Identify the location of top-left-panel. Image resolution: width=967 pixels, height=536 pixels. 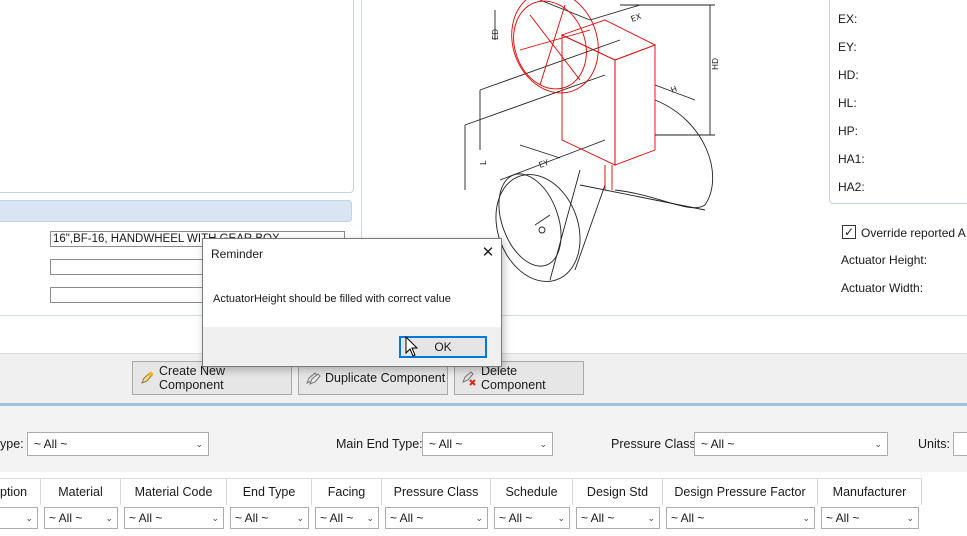
(177, 96).